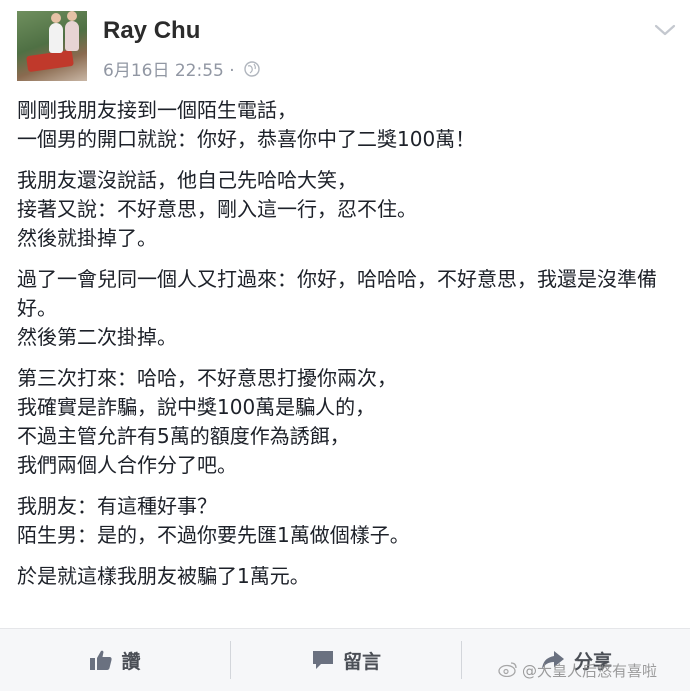 The height and width of the screenshot is (691, 690). What do you see at coordinates (347, 125) in the screenshot?
I see `post-paragraph: 剛剛我朋友接到一個陌生電話， 一個男的開口就說：你好，恭喜你中了二獎100萬！` at bounding box center [347, 125].